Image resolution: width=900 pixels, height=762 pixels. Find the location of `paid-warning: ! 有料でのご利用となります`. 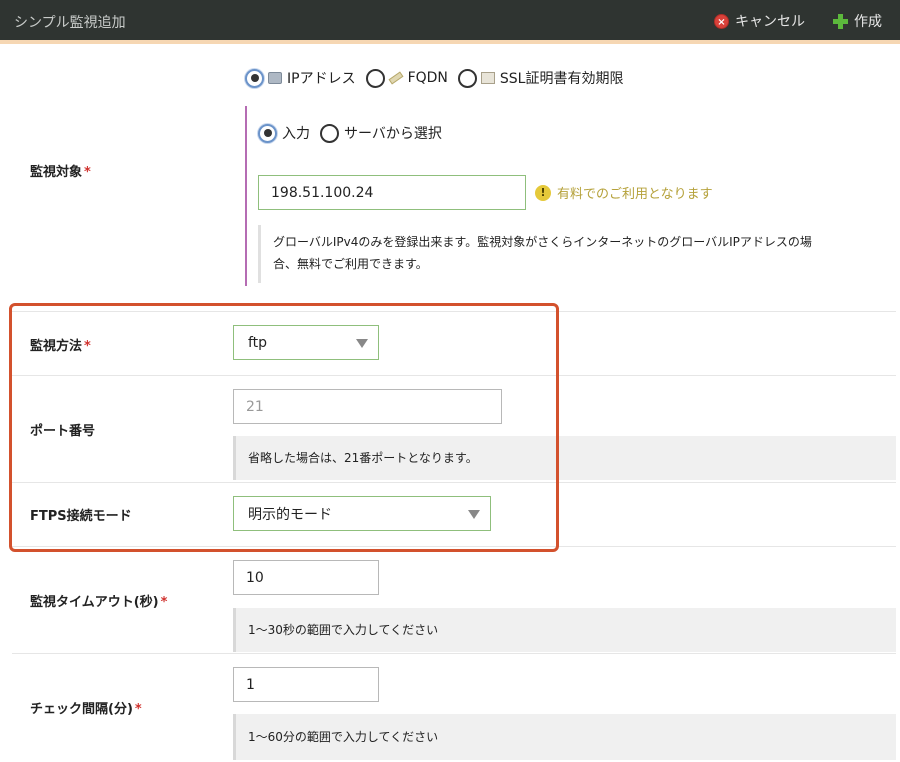

paid-warning: ! 有料でのご利用となります is located at coordinates (624, 192).